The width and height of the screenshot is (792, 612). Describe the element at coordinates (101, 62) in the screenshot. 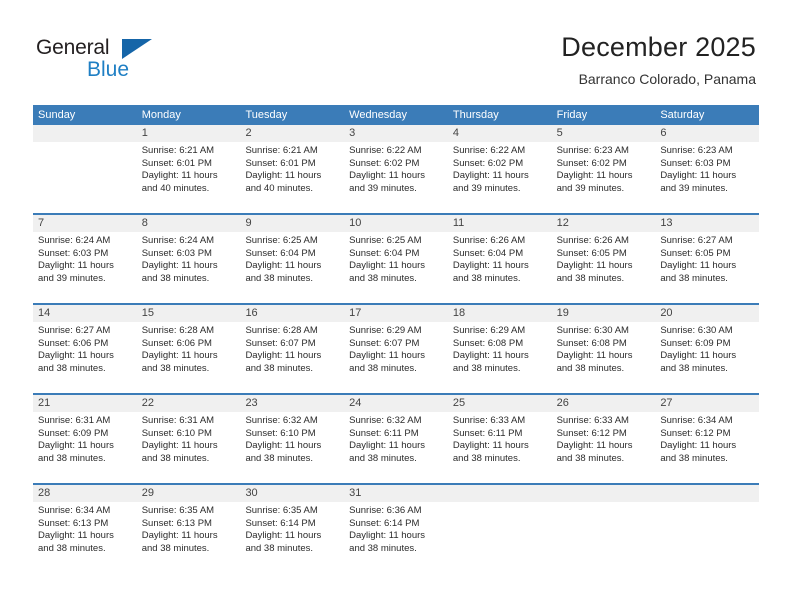

I see `general-blue-logo: General Blue` at that location.